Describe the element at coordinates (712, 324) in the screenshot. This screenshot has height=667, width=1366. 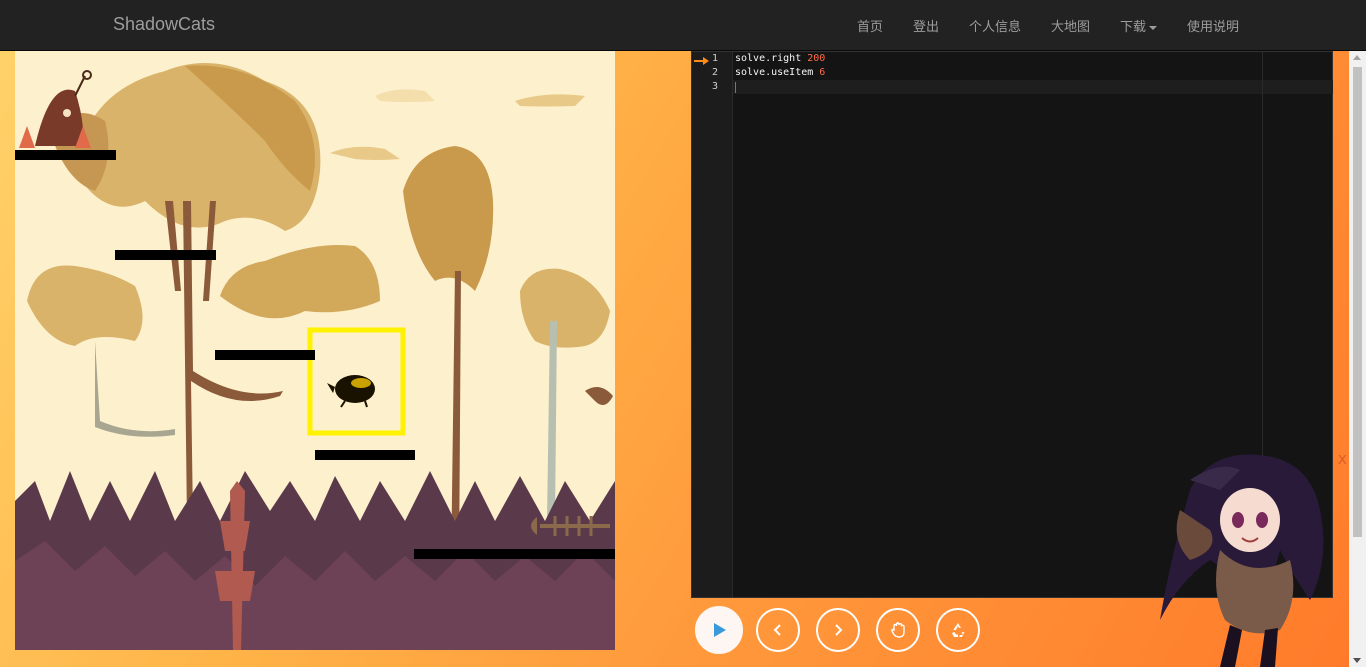
I see `editor-gutter: 1 2 3` at that location.